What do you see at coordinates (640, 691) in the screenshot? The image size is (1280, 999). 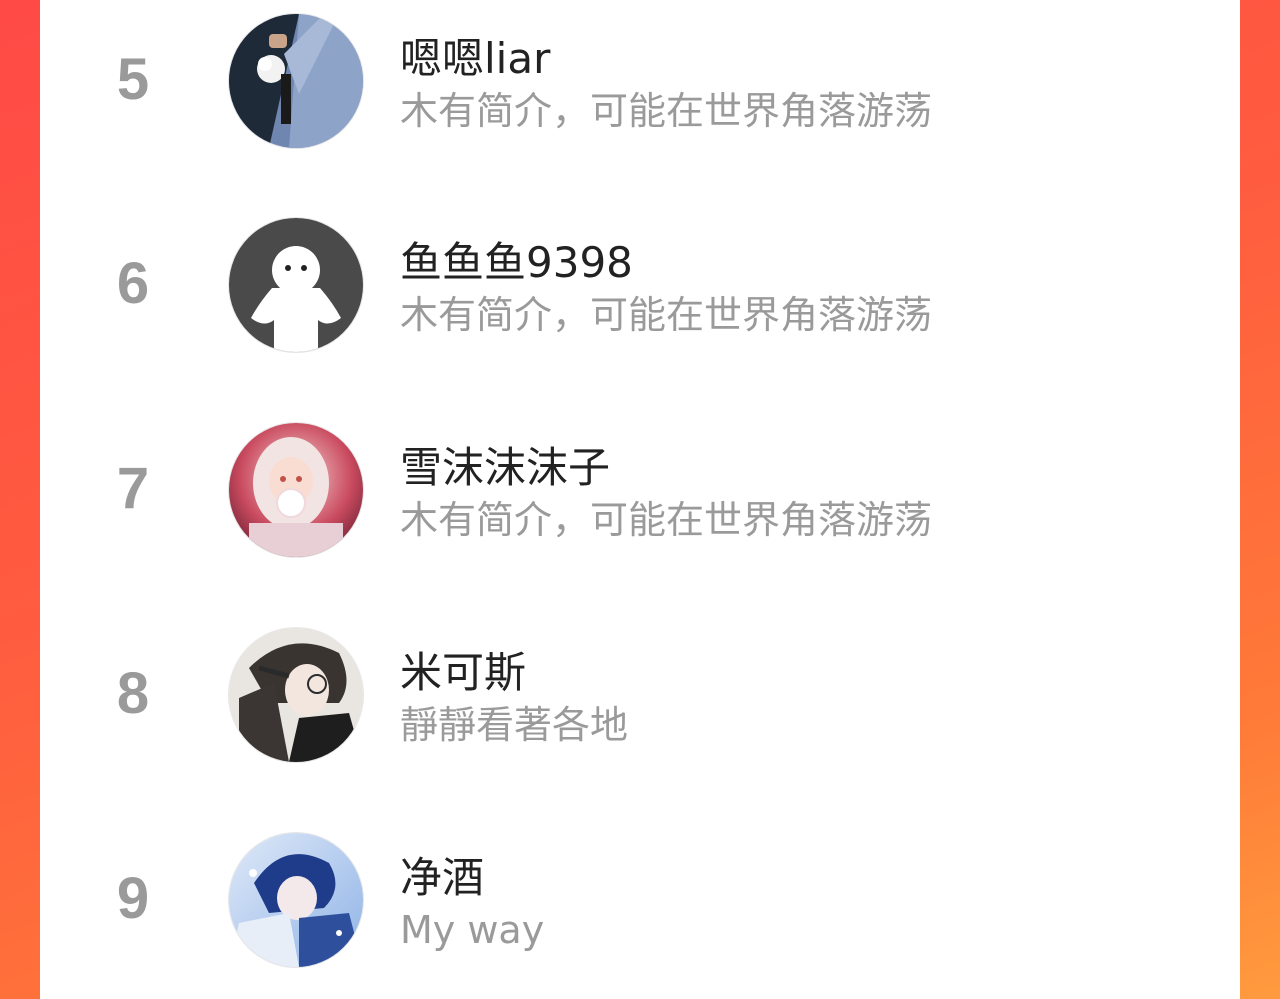 I see `list-item: 8 米可斯 靜靜看著各地` at bounding box center [640, 691].